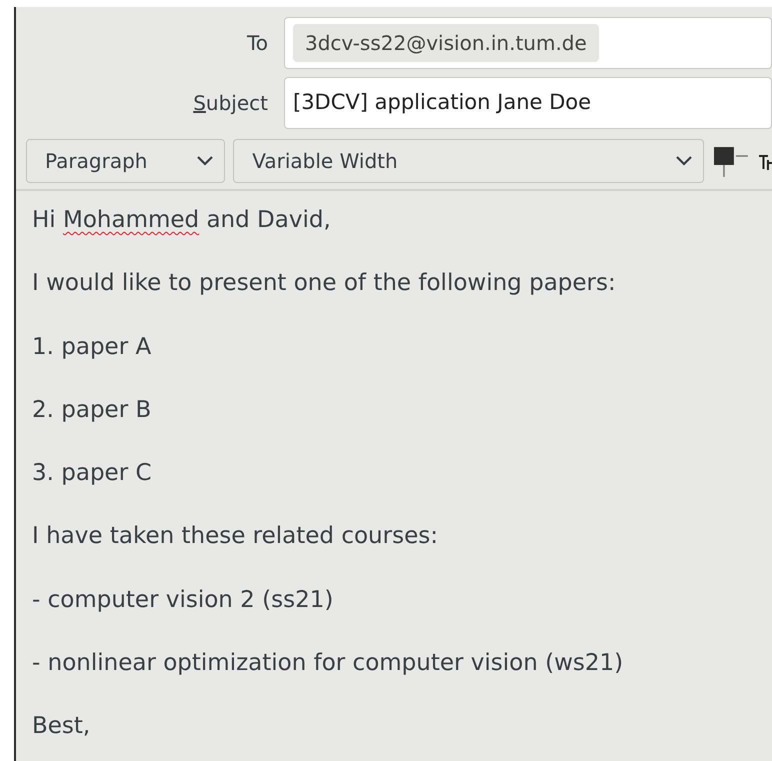 This screenshot has height=761, width=772. Describe the element at coordinates (468, 161) in the screenshot. I see `font-dropdown: Variable Width` at that location.